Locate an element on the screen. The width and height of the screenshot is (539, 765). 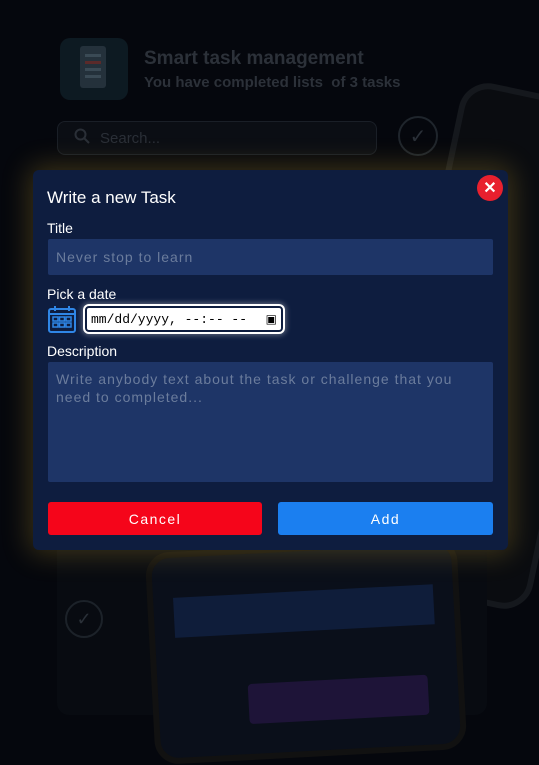
date-picker-icon: ▣ is located at coordinates (271, 319).